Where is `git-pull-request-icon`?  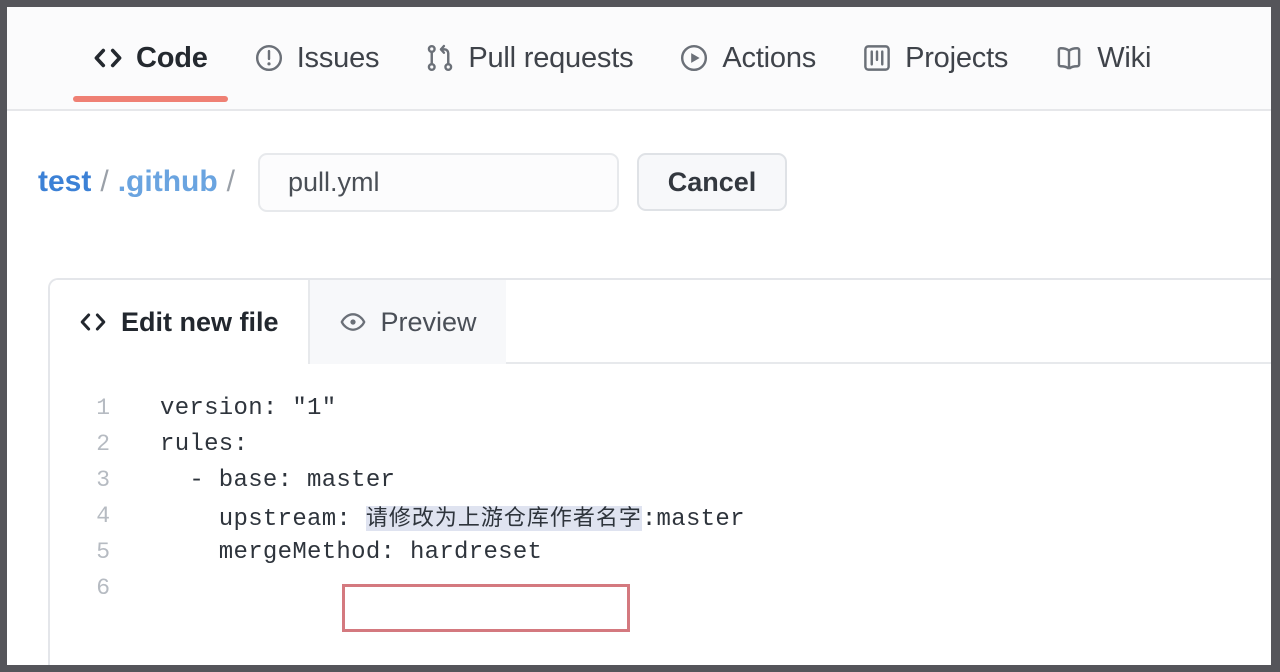 git-pull-request-icon is located at coordinates (440, 58).